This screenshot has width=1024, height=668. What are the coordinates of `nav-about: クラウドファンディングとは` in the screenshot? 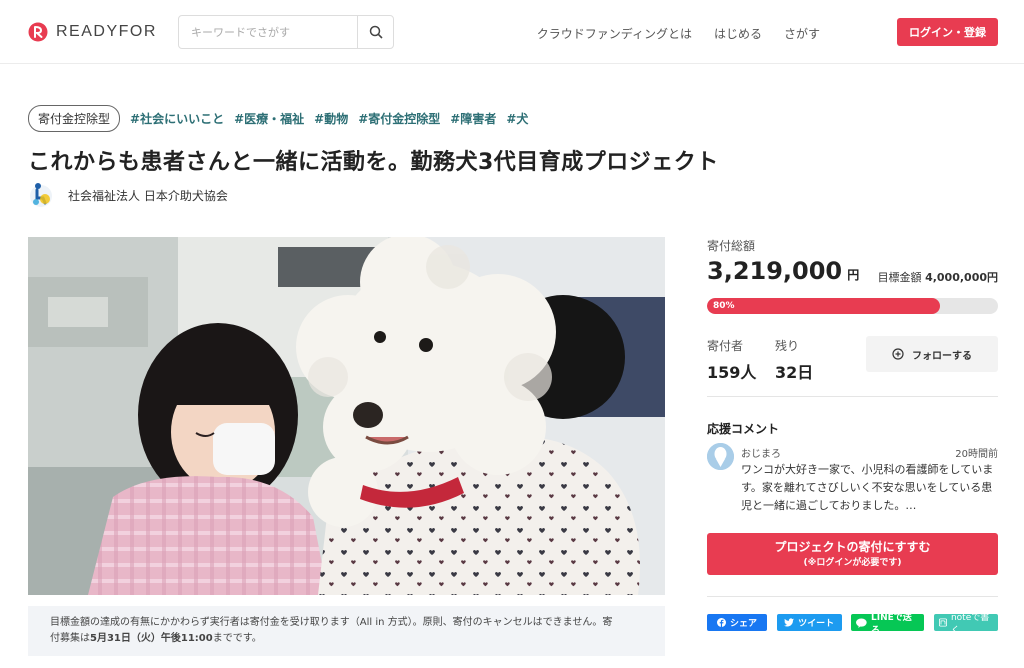 It's located at (614, 33).